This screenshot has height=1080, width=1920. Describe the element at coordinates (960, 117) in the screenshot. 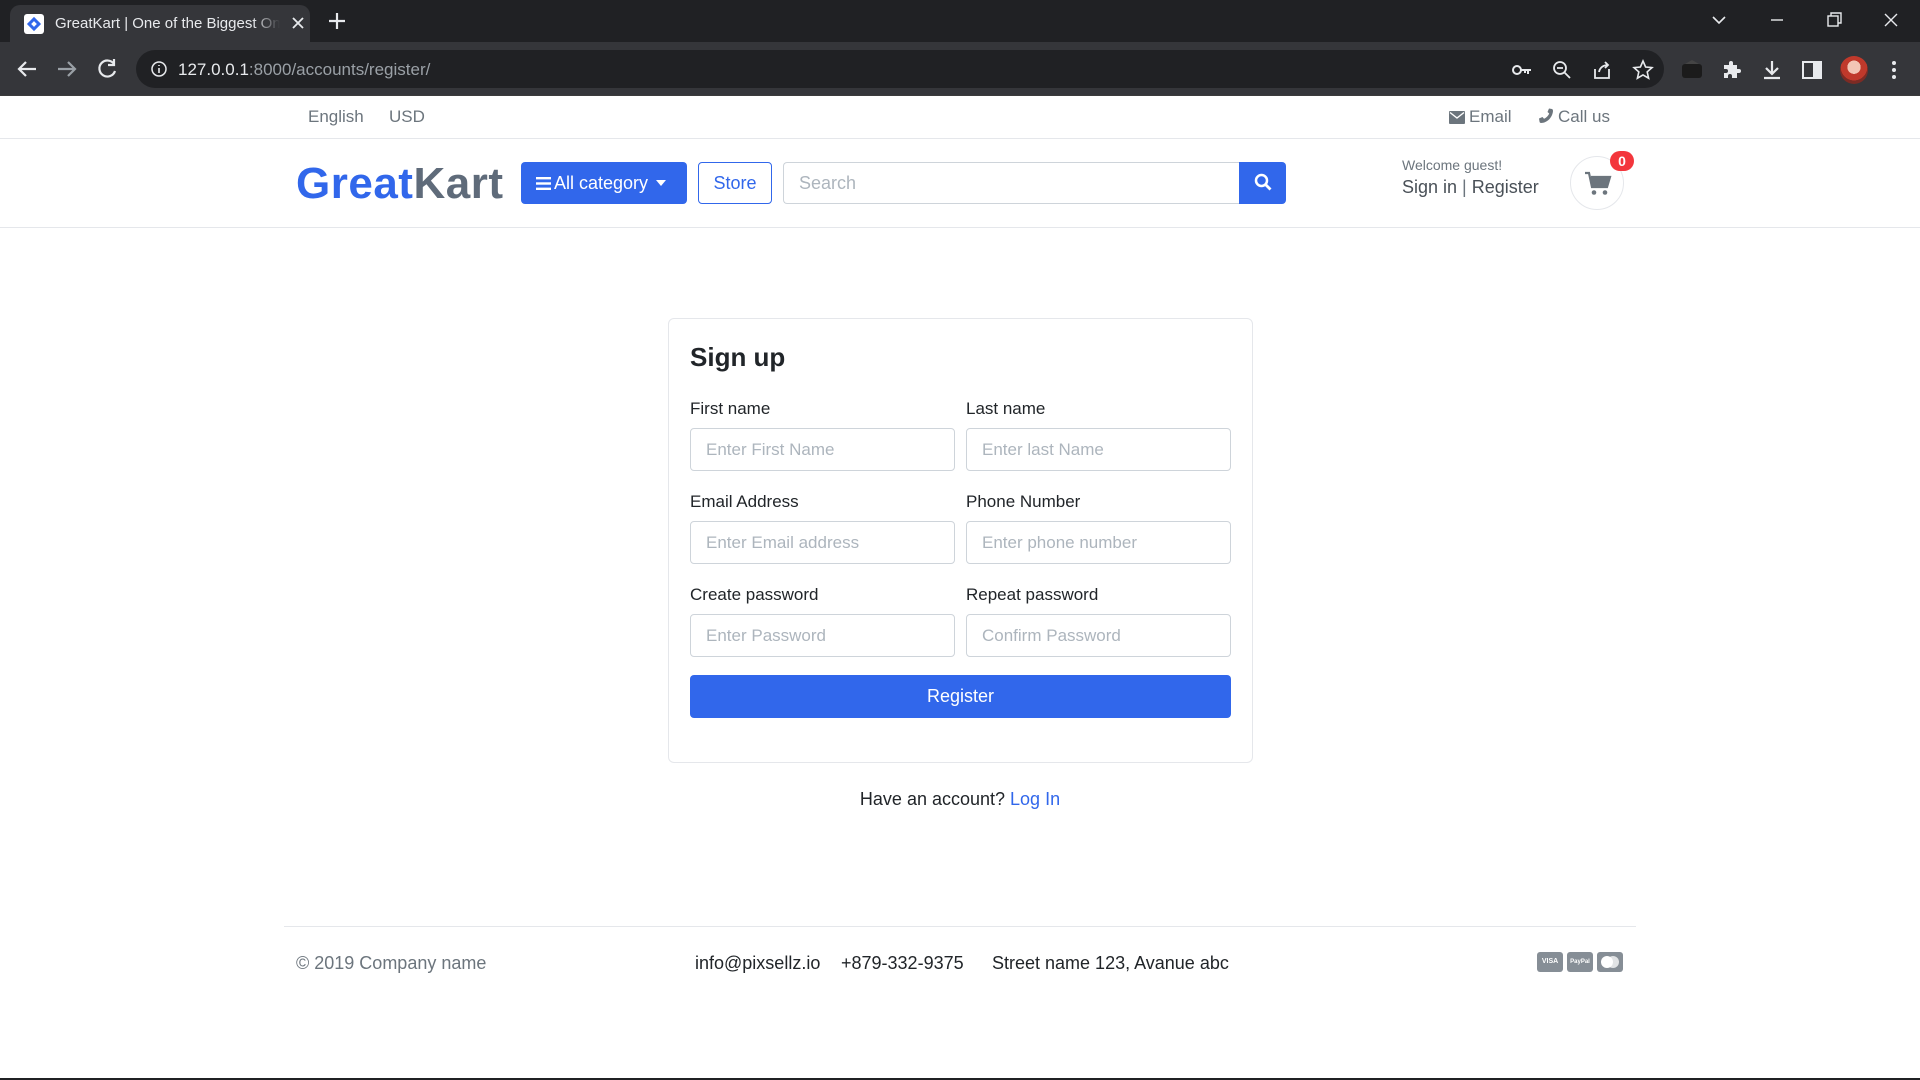

I see `top-info-bar: English USD Email Call us` at that location.